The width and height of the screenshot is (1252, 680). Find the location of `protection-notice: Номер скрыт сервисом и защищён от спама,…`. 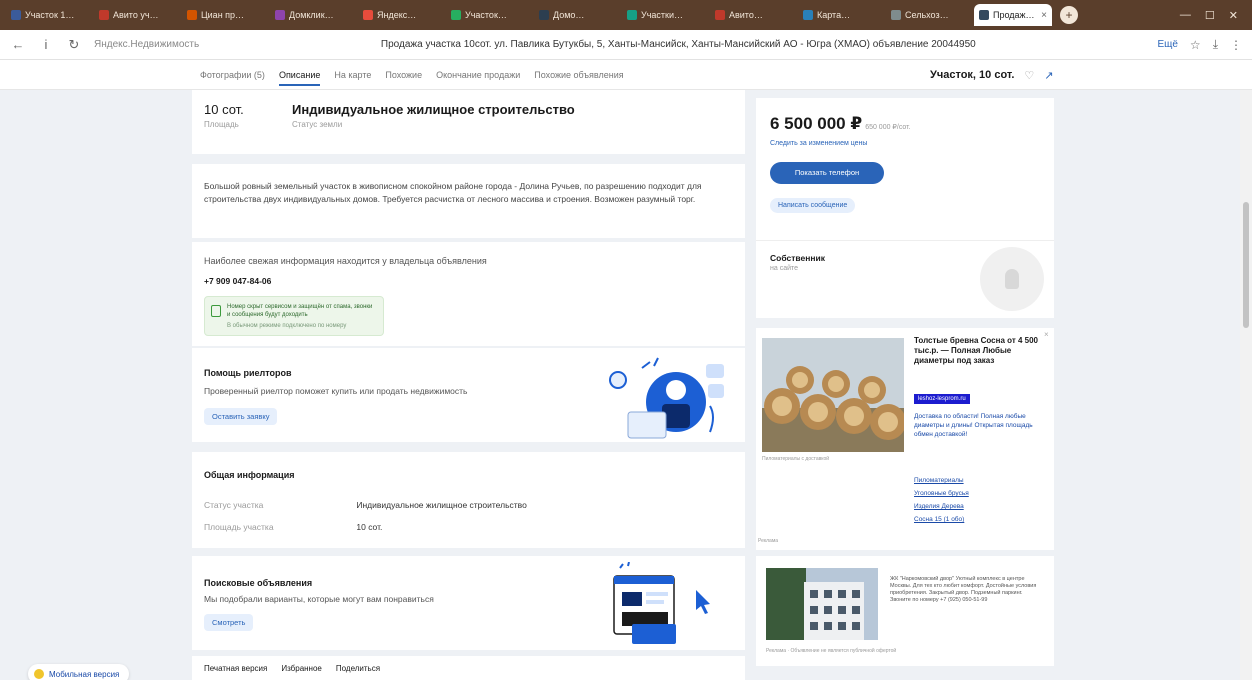

protection-notice: Номер скрыт сервисом и защищён от спама,… is located at coordinates (294, 316).